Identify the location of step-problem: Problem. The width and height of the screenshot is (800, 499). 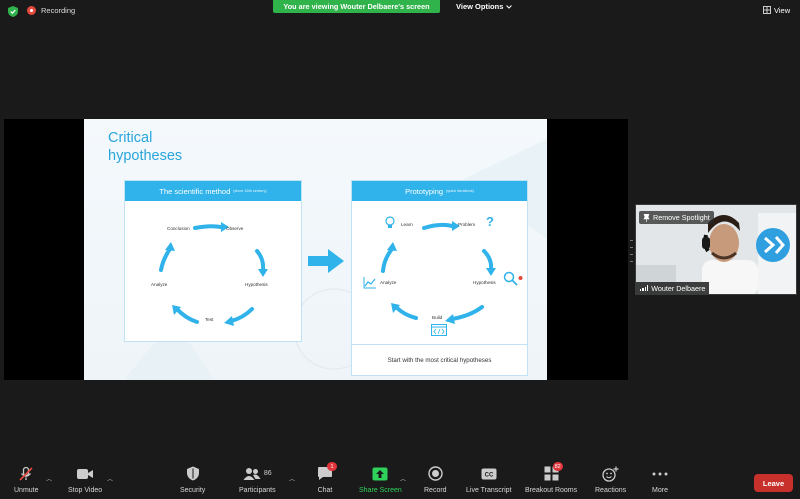
(467, 224).